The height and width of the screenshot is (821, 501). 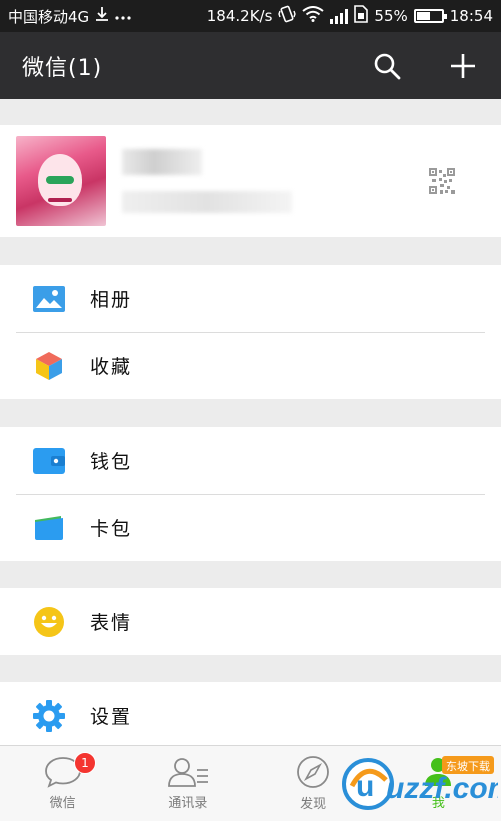 I want to click on more-dots-icon, so click(x=123, y=16).